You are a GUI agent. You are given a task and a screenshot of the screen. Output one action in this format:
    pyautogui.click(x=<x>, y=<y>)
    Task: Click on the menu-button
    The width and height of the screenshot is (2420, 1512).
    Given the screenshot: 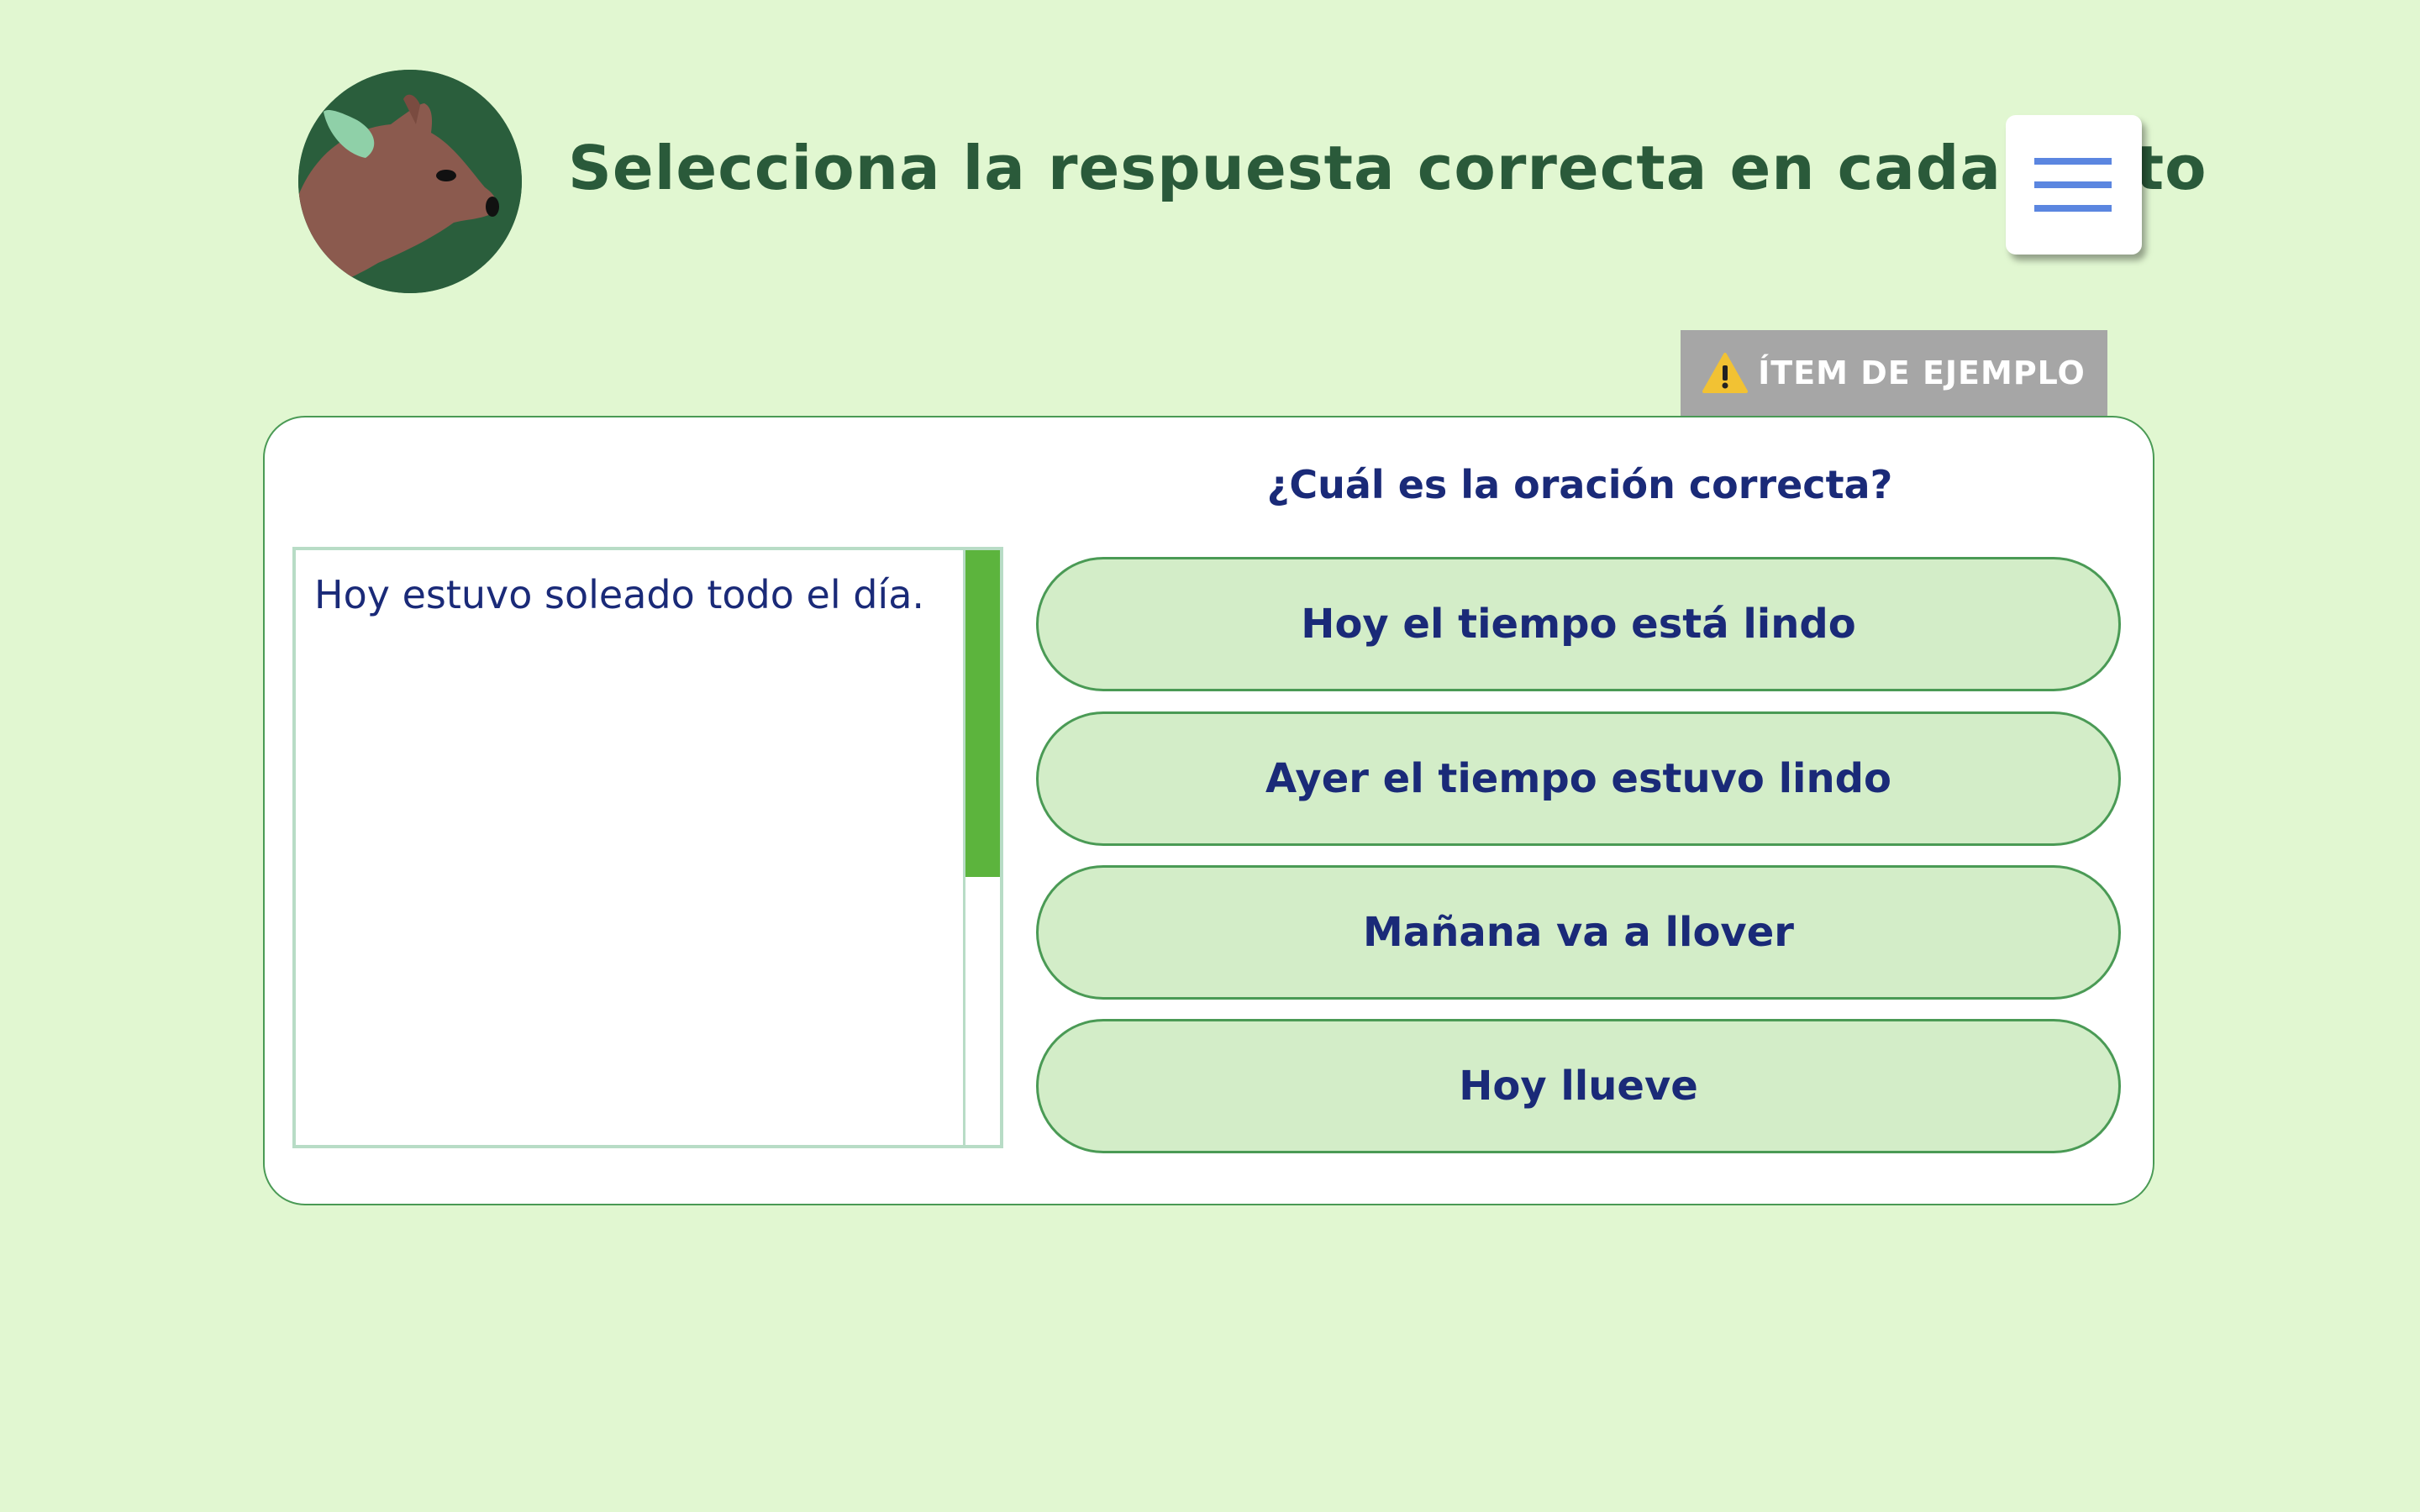 What is the action you would take?
    pyautogui.click(x=2074, y=185)
    